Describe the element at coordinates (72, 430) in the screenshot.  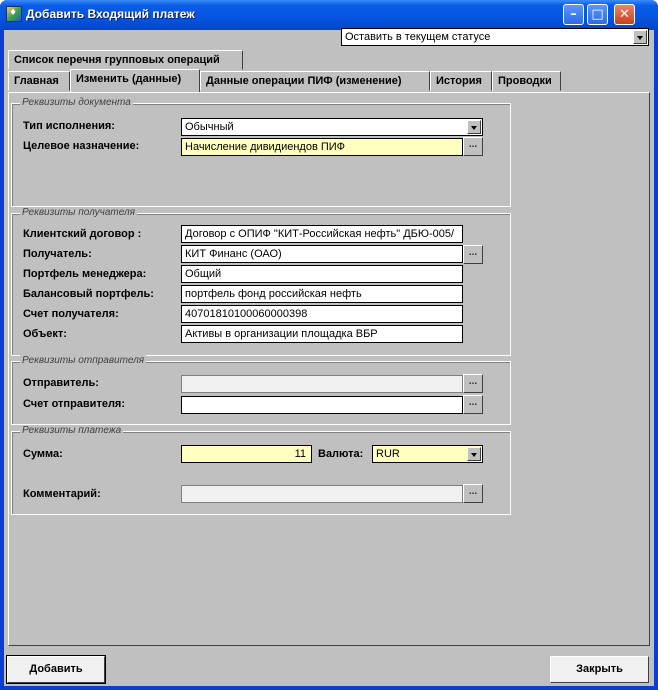
I see `group-title-payment: Реквизиты платежа` at that location.